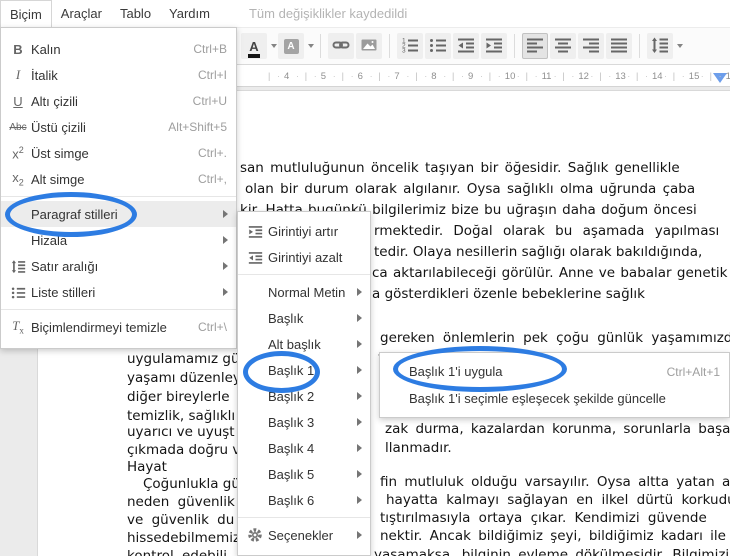 The height and width of the screenshot is (556, 730). I want to click on insert-image-icon, so click(369, 46).